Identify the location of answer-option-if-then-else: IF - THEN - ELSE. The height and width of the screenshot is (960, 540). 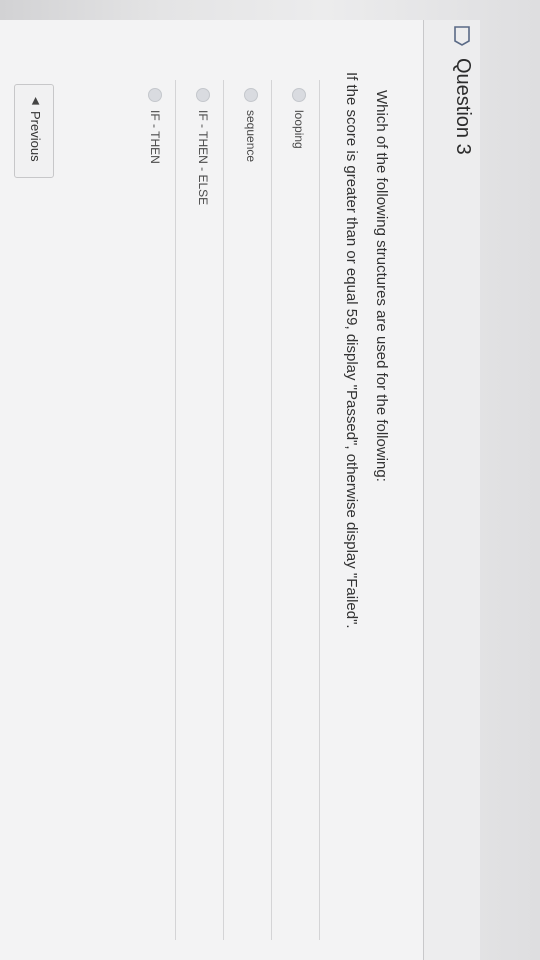
(201, 510).